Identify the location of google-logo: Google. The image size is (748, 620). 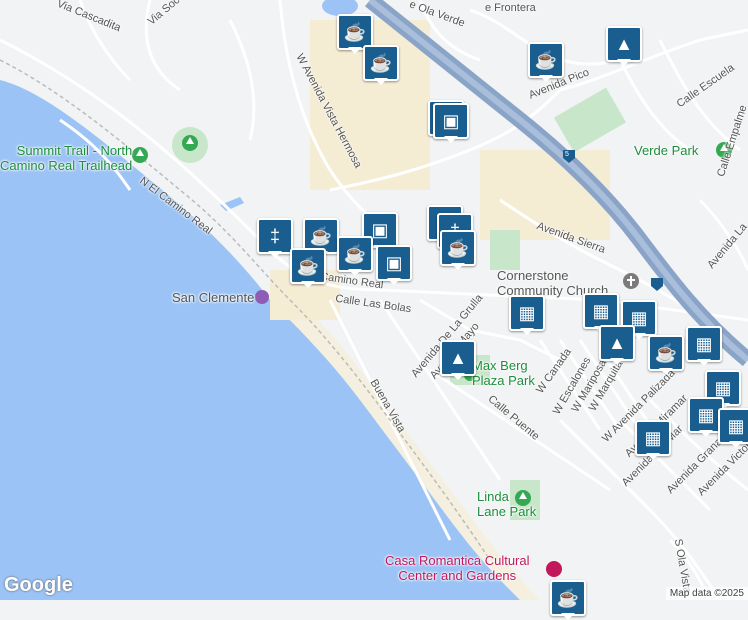
(38, 585).